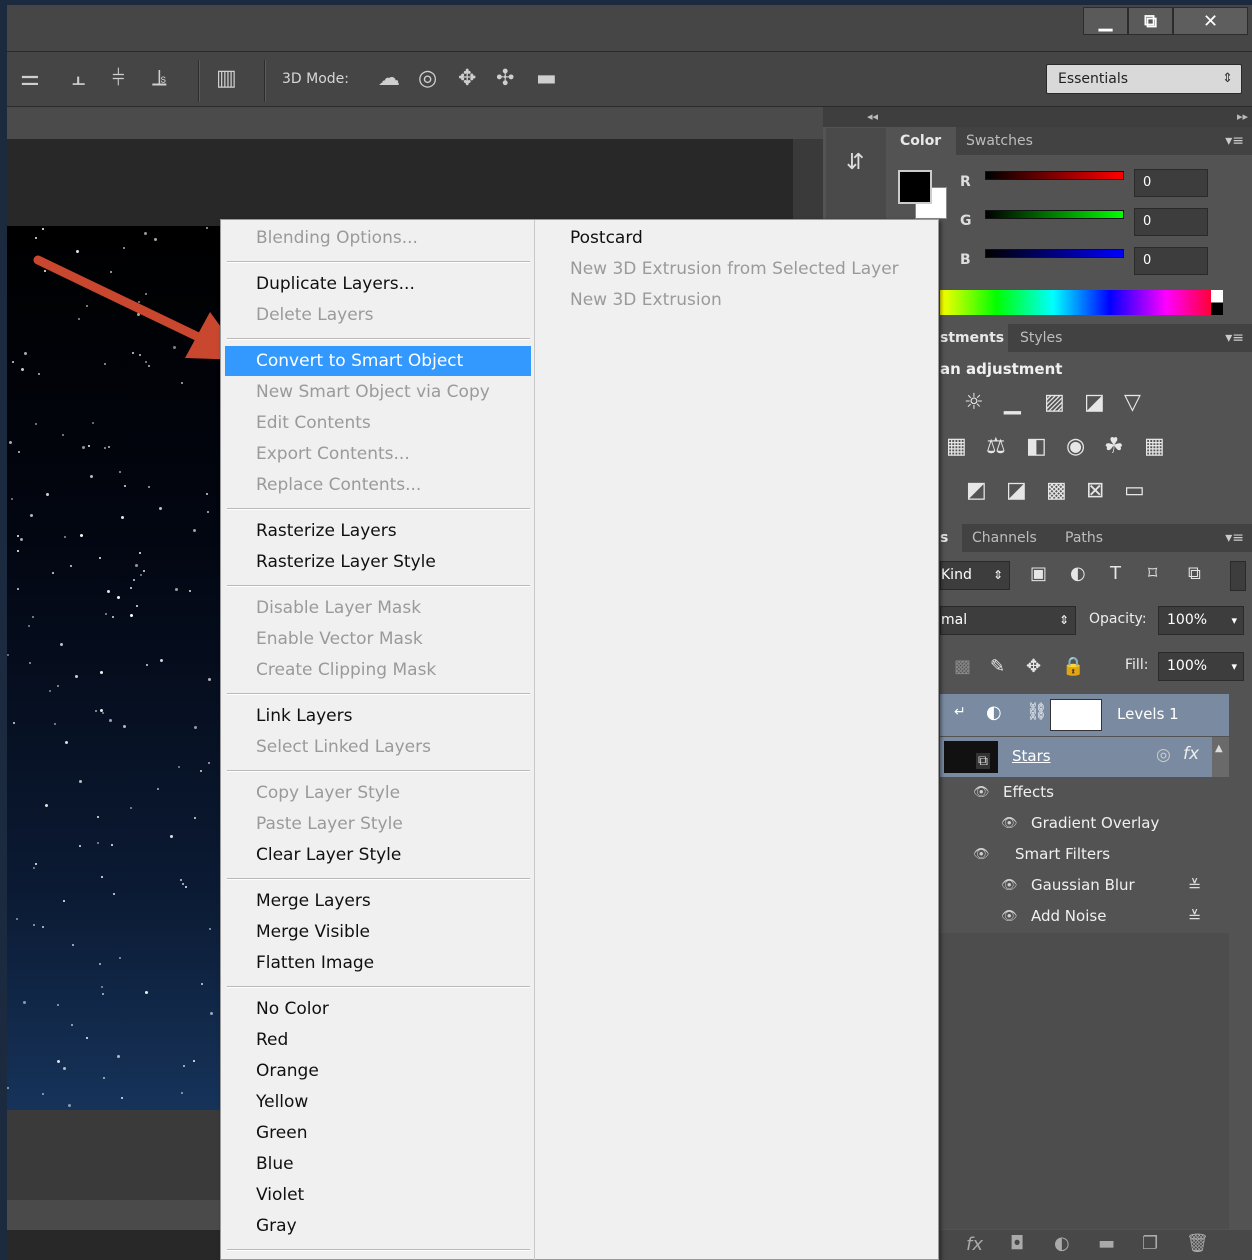 This screenshot has height=1260, width=1252. What do you see at coordinates (1106, 1243) in the screenshot?
I see `new-group-icon: ▬` at bounding box center [1106, 1243].